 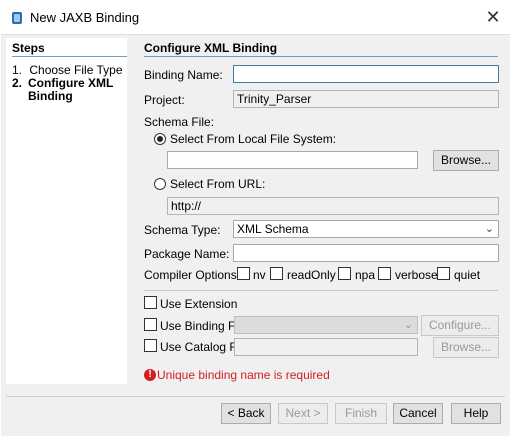 What do you see at coordinates (246, 413) in the screenshot?
I see `back-button: < Back` at bounding box center [246, 413].